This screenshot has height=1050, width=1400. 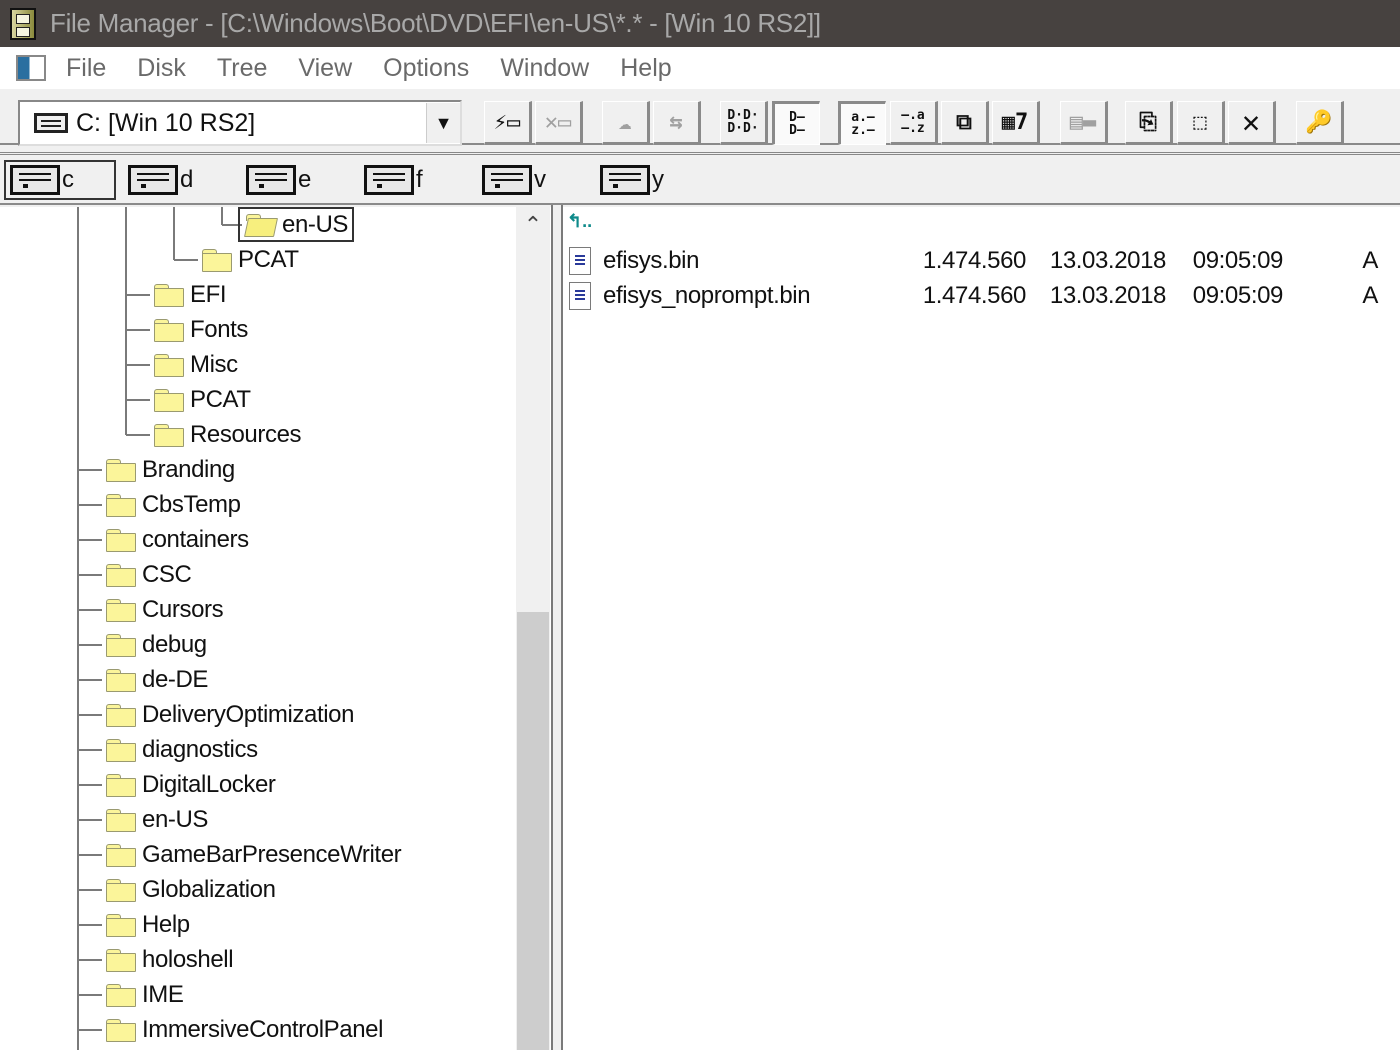 I want to click on drive-button-e: e, so click(x=279, y=180).